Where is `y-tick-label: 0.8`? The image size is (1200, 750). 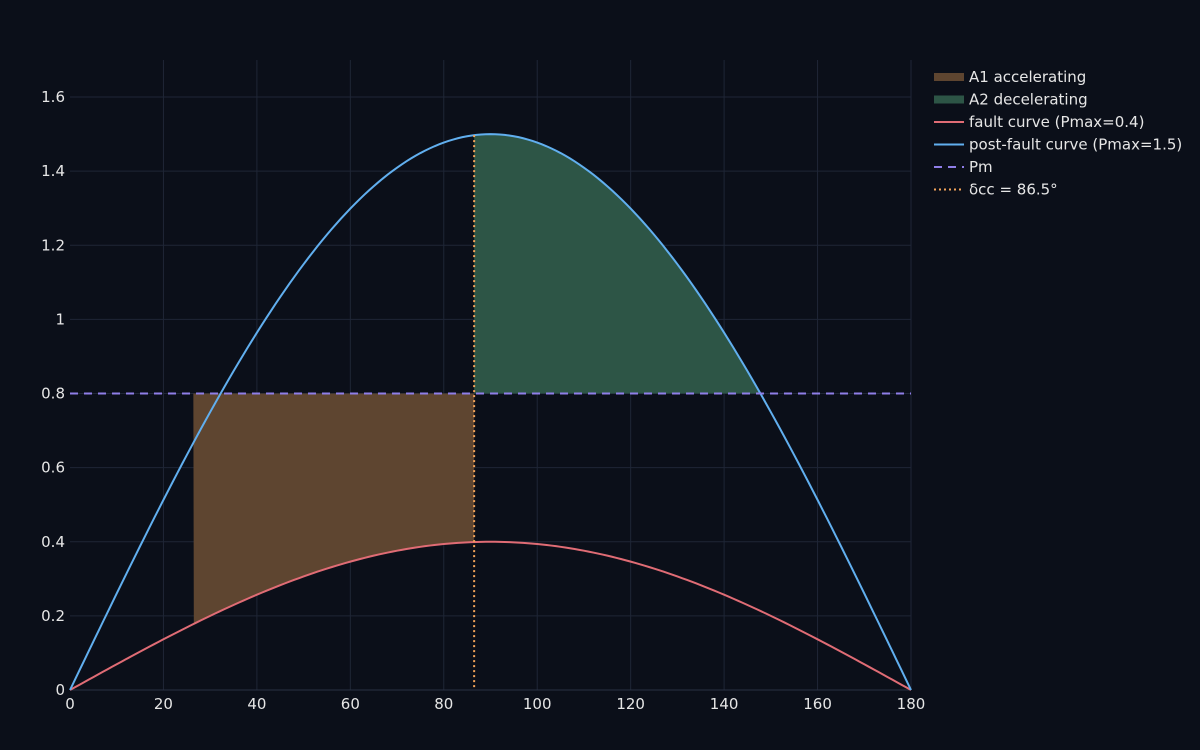 y-tick-label: 0.8 is located at coordinates (53, 394).